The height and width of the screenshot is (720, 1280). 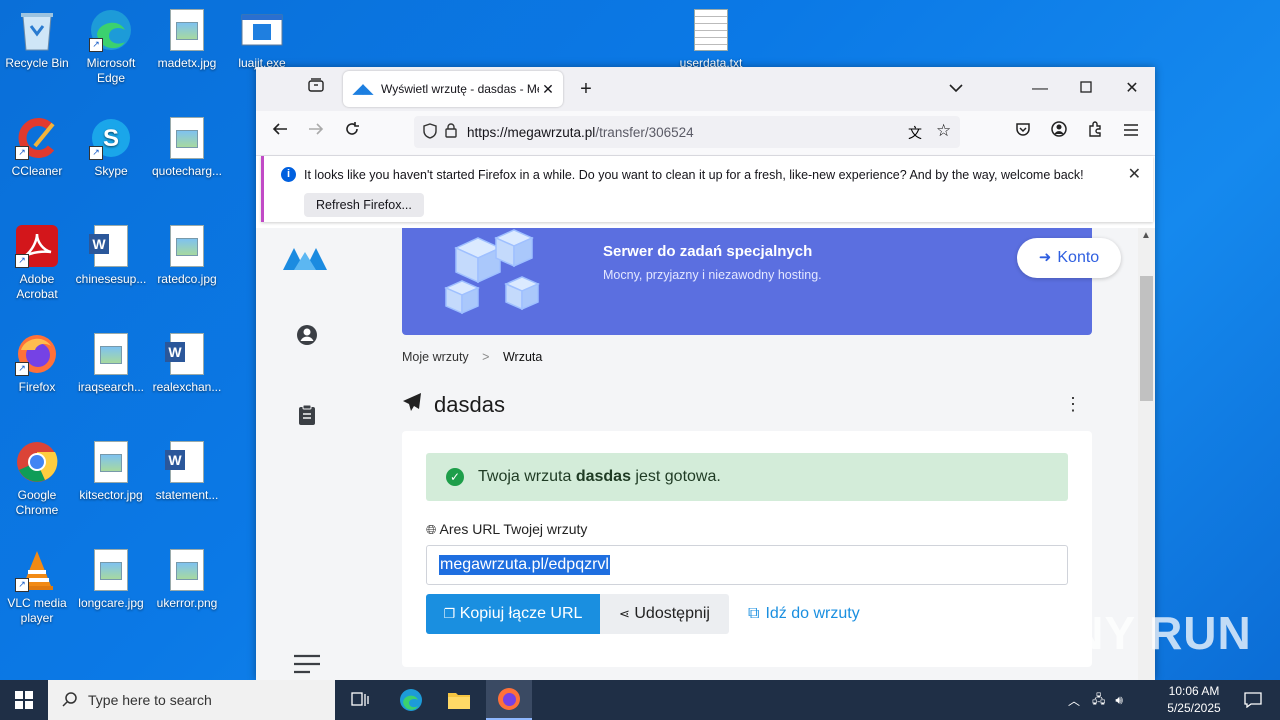 What do you see at coordinates (711, 30) in the screenshot?
I see `text-file-icon` at bounding box center [711, 30].